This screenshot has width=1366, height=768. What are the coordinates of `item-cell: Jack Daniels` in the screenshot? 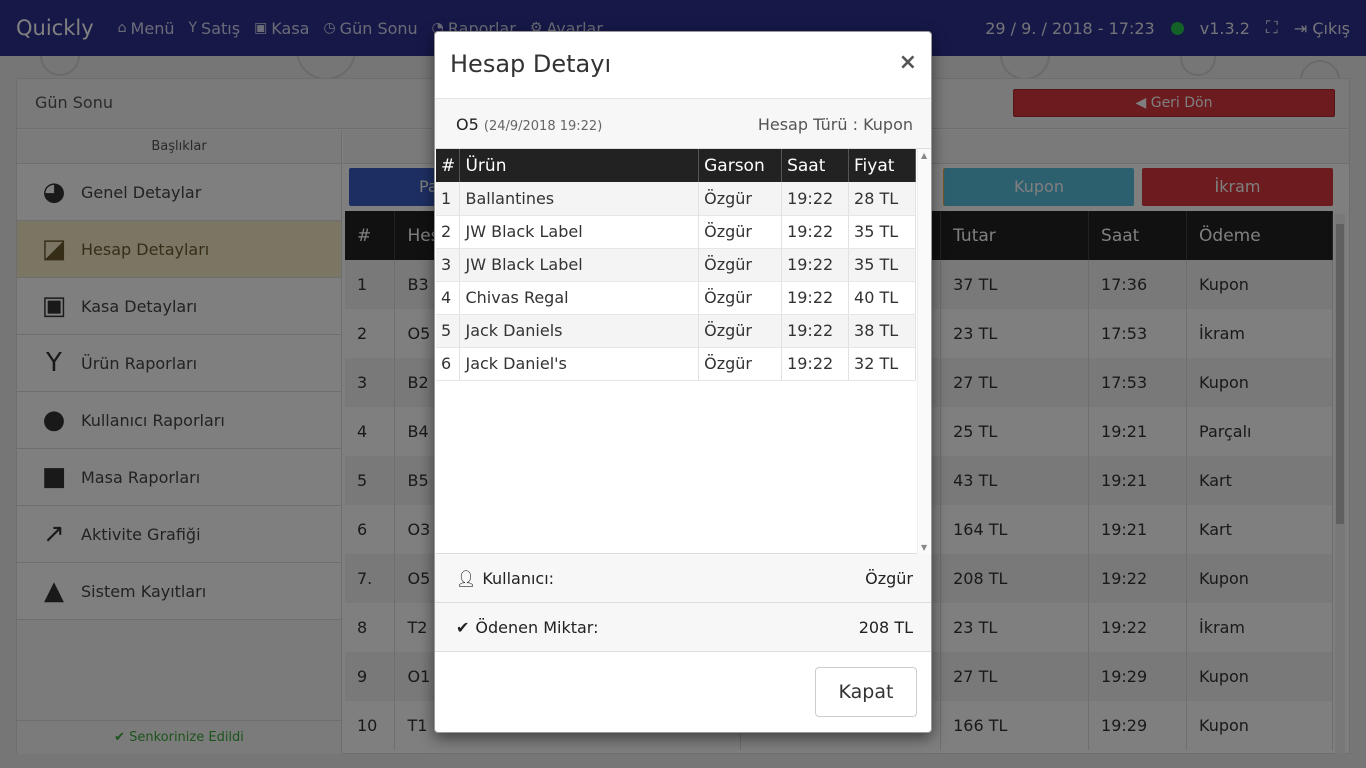 It's located at (579, 331).